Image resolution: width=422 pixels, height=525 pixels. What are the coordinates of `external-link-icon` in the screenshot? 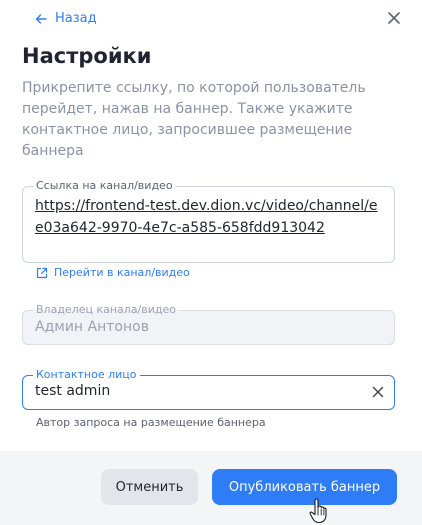 It's located at (42, 272).